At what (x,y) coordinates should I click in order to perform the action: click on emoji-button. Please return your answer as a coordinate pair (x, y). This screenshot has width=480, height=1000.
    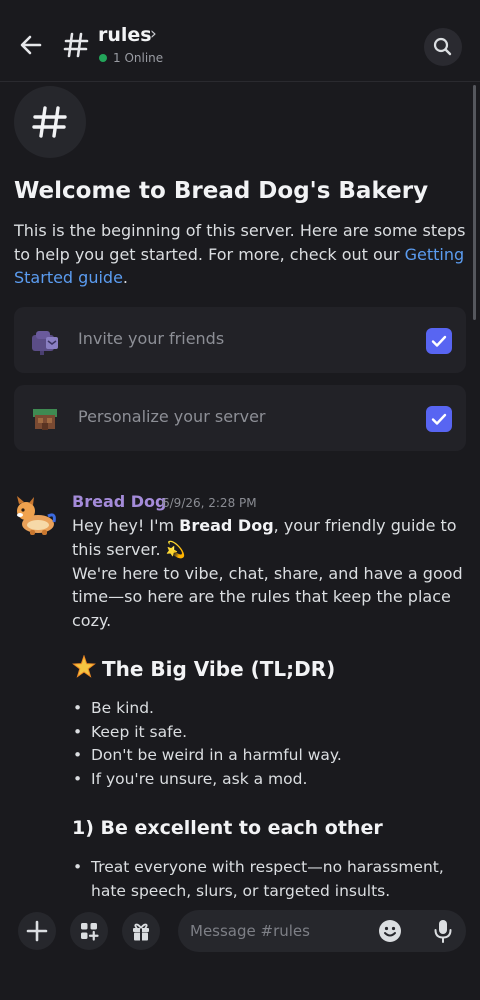
    Looking at the image, I should click on (390, 931).